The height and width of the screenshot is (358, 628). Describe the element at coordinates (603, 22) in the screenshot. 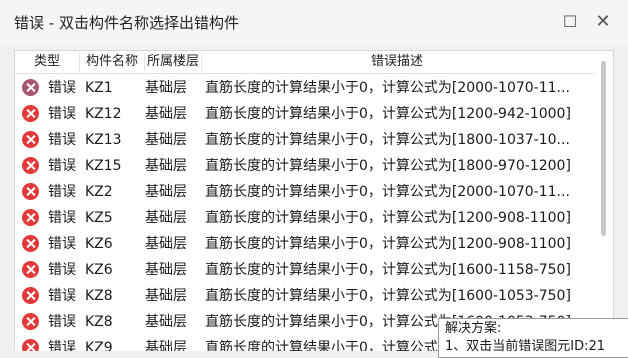

I see `close-icon: ✕` at that location.